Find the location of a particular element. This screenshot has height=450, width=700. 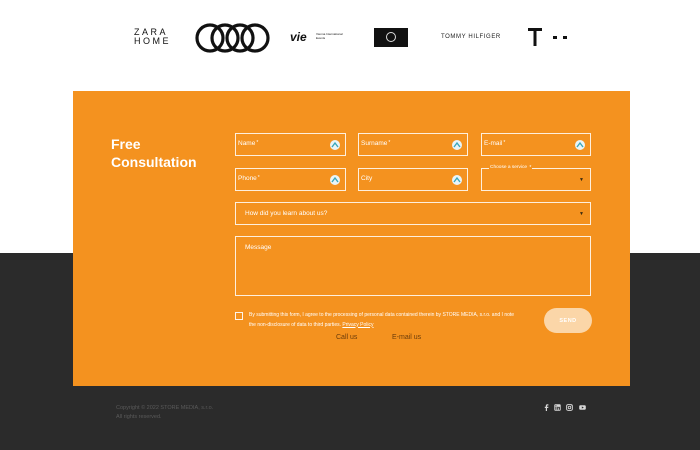

body-shop-logo is located at coordinates (391, 37).